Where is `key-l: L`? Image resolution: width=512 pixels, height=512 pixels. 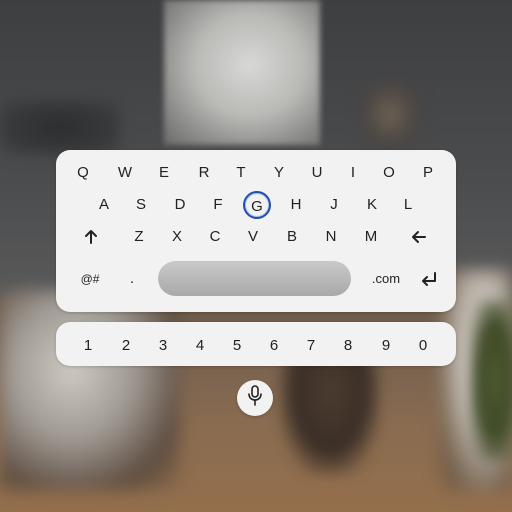
key-l: L is located at coordinates (408, 205).